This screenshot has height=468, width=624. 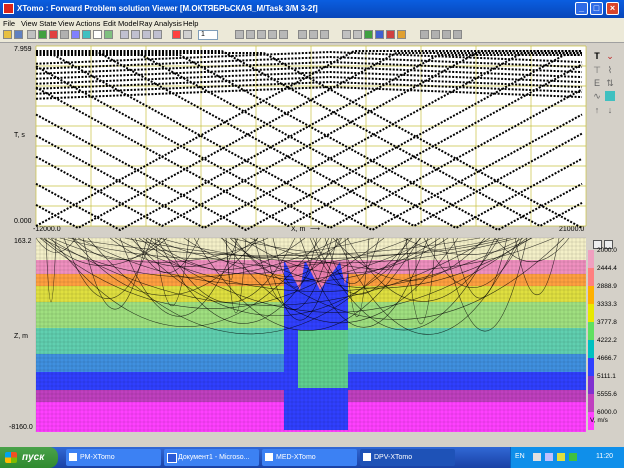 What do you see at coordinates (283, 34) in the screenshot?
I see `undo-icon` at bounding box center [283, 34].